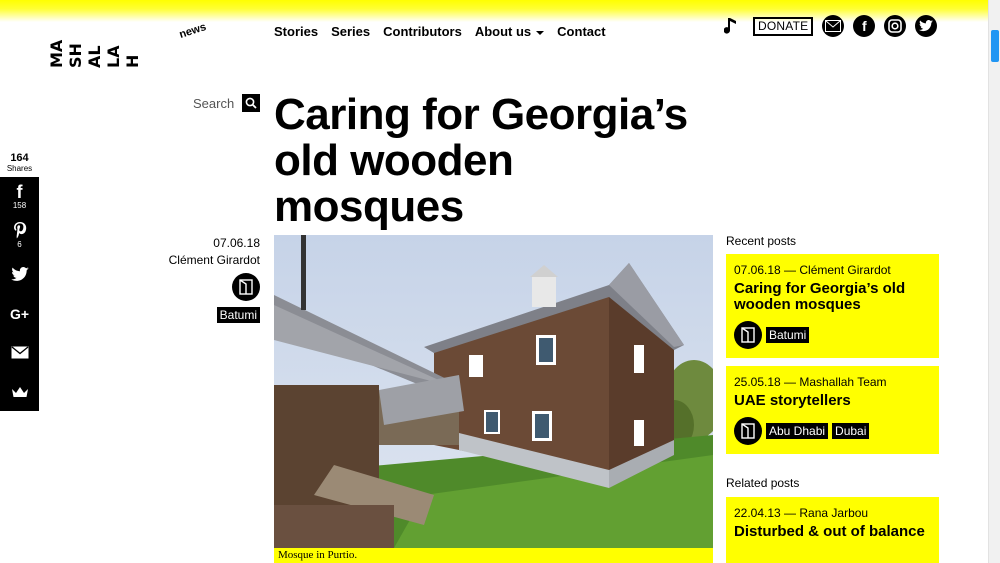  What do you see at coordinates (238, 315) in the screenshot?
I see `article-tag: Batumi` at bounding box center [238, 315].